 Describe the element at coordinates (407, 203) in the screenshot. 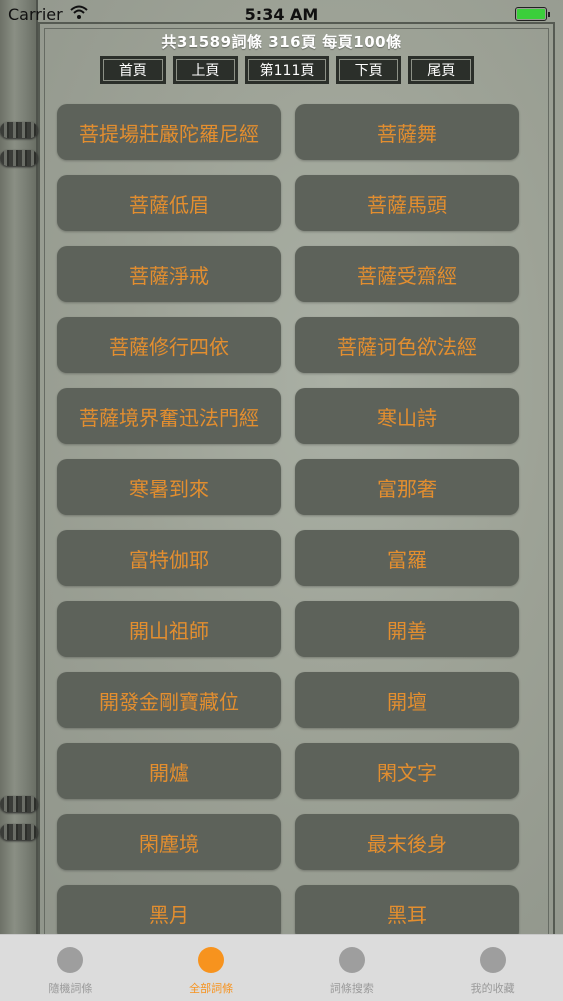

I see `term-button: 菩薩馬頭` at that location.